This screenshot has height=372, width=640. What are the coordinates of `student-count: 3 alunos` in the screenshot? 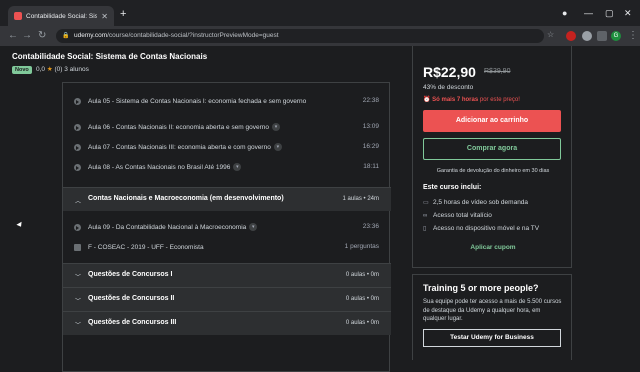 It's located at (76, 69).